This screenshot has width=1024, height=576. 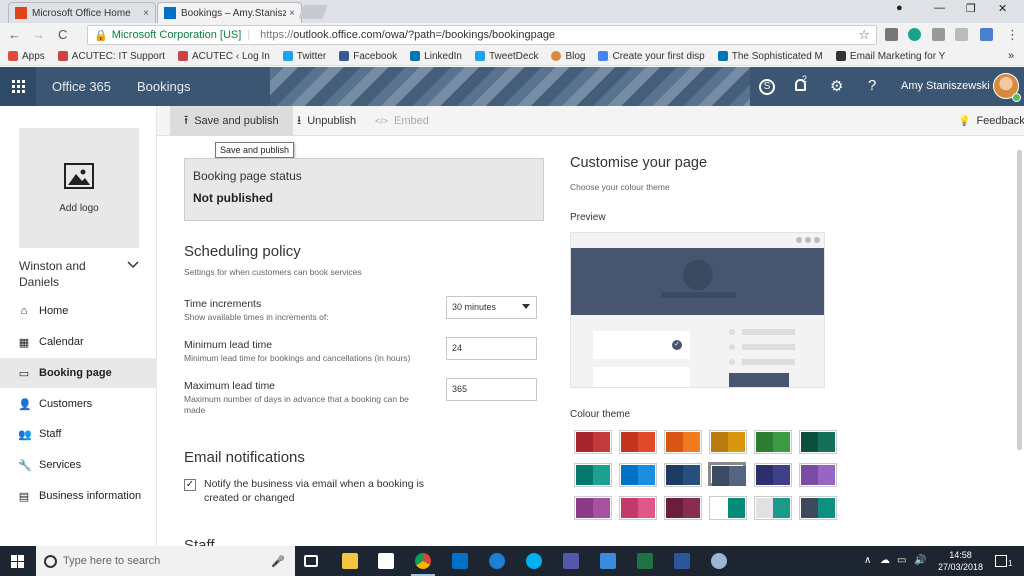 What do you see at coordinates (62, 34) in the screenshot?
I see `reload-icon: C` at bounding box center [62, 34].